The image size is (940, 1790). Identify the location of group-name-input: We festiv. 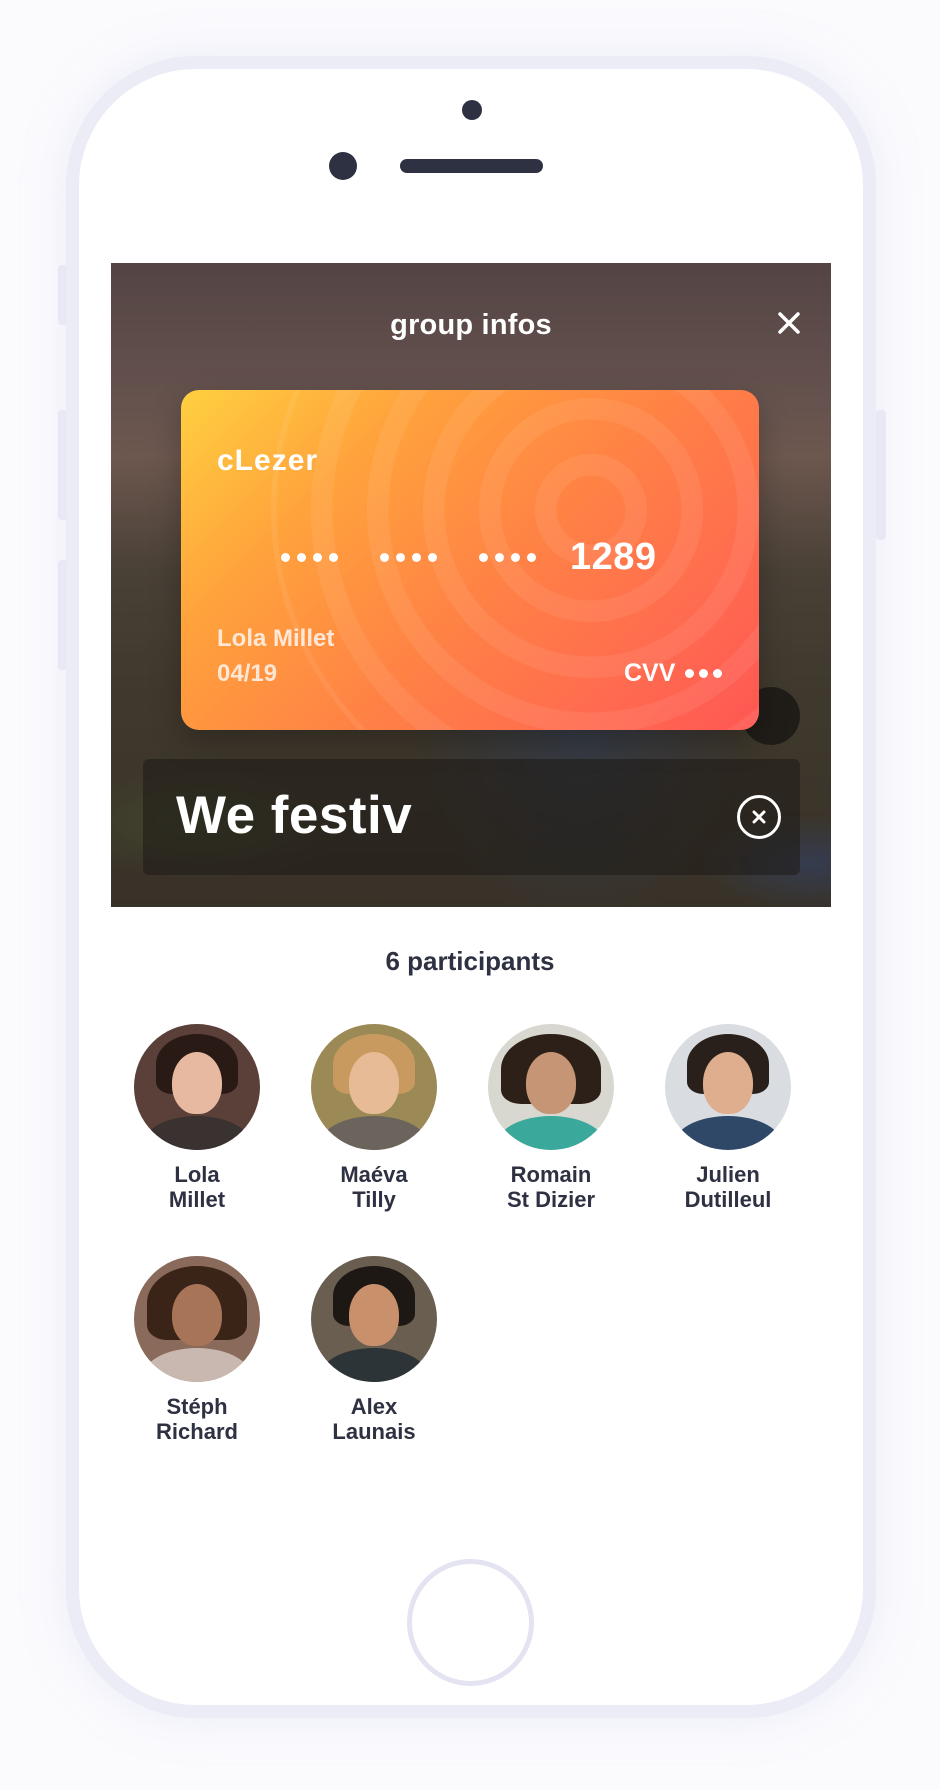
(294, 815).